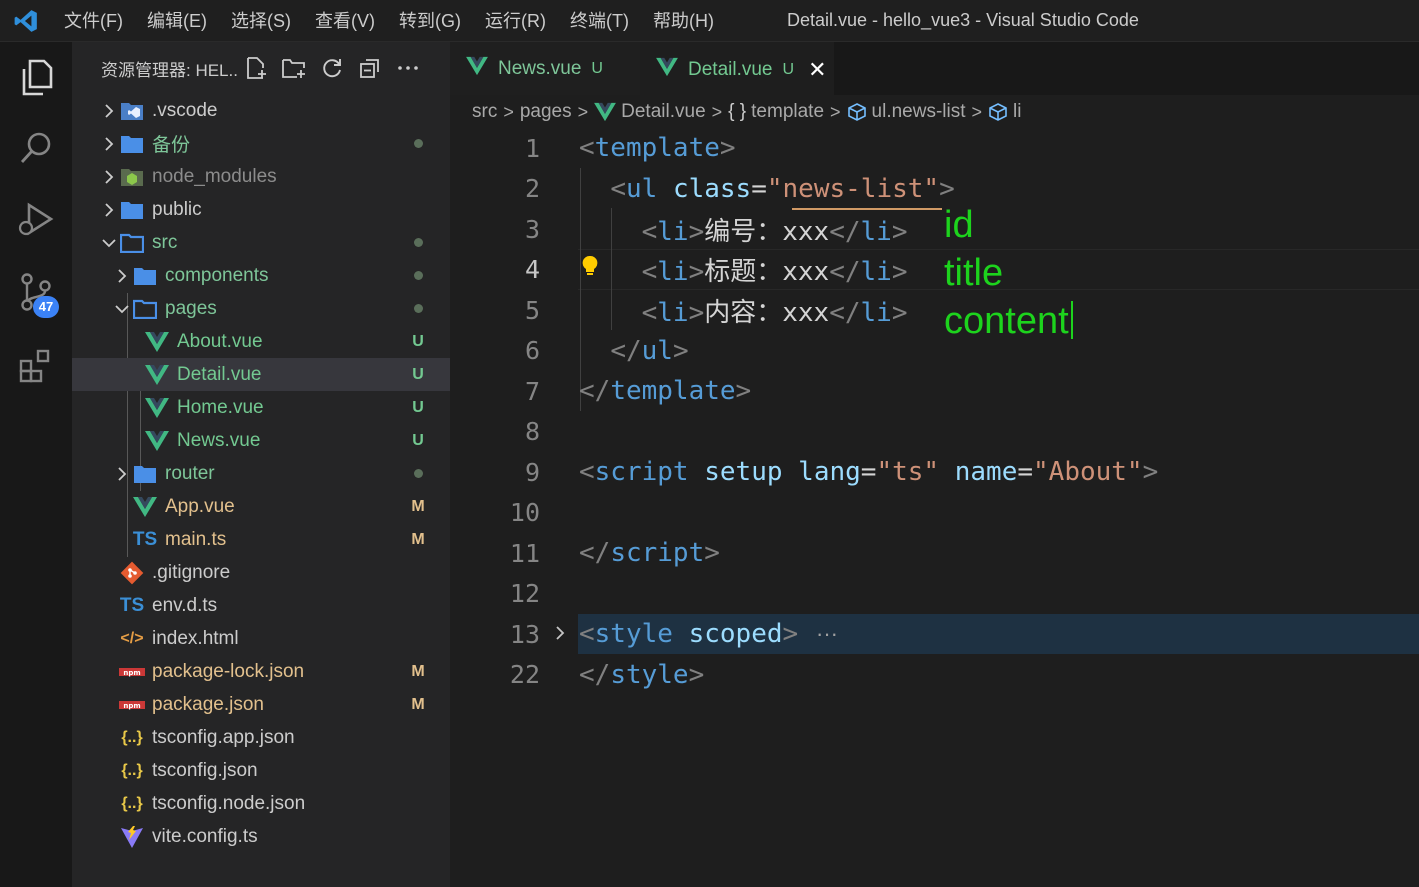  Describe the element at coordinates (642, 674) in the screenshot. I see `code-text: </style>` at that location.